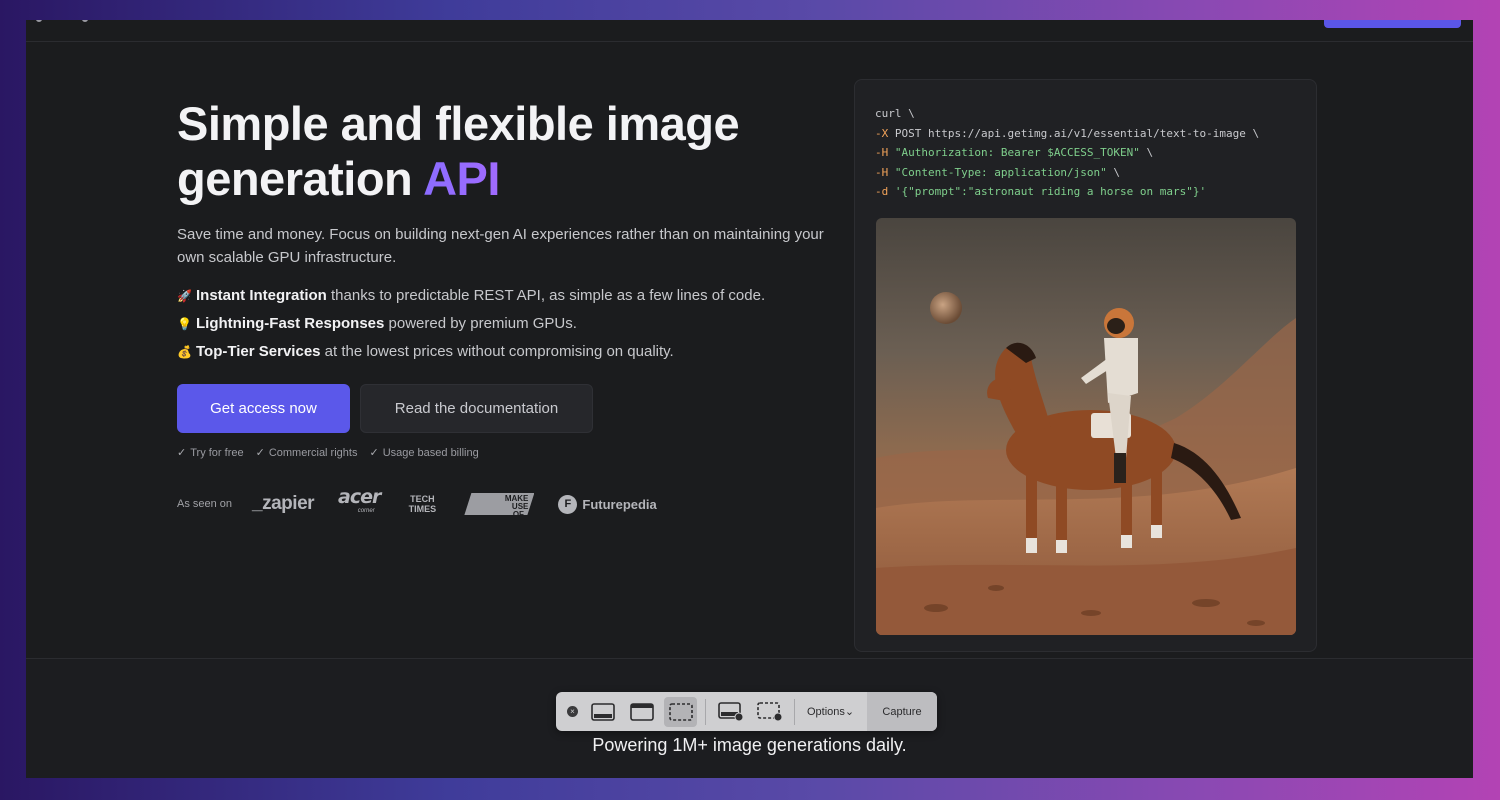 Image resolution: width=1500 pixels, height=800 pixels. What do you see at coordinates (830, 711) in the screenshot?
I see `options-dropdown: Options⌄` at bounding box center [830, 711].